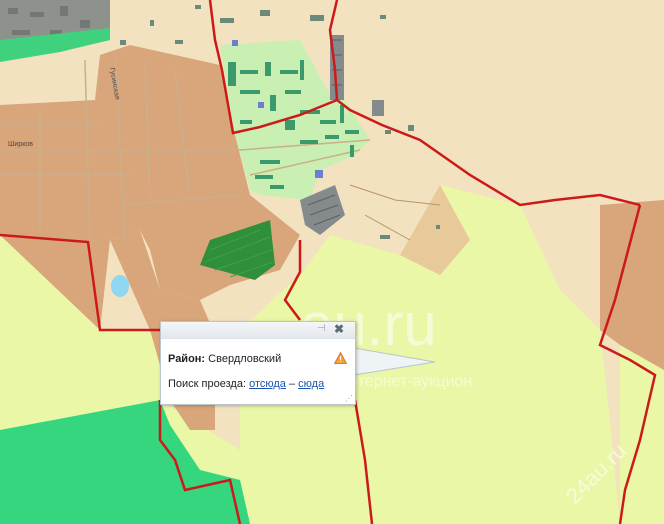 The image size is (664, 524). Describe the element at coordinates (20, 144) in the screenshot. I see `street-label-a: Ширков` at that location.